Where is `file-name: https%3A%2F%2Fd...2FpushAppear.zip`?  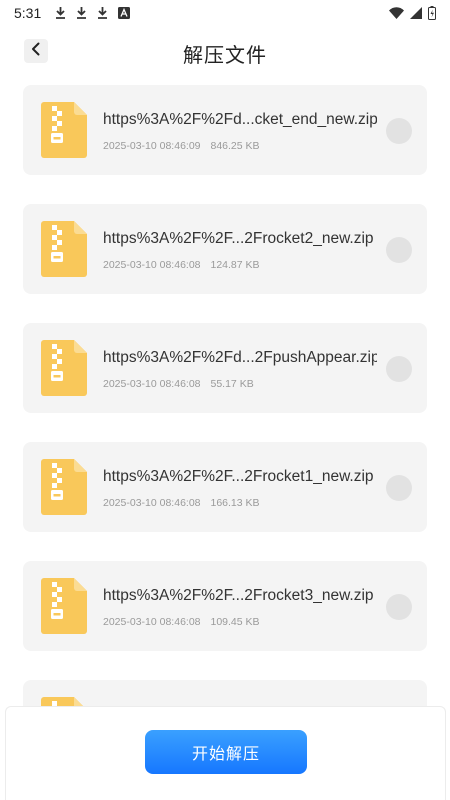 file-name: https%3A%2F%2Fd...2FpushAppear.zip is located at coordinates (240, 357).